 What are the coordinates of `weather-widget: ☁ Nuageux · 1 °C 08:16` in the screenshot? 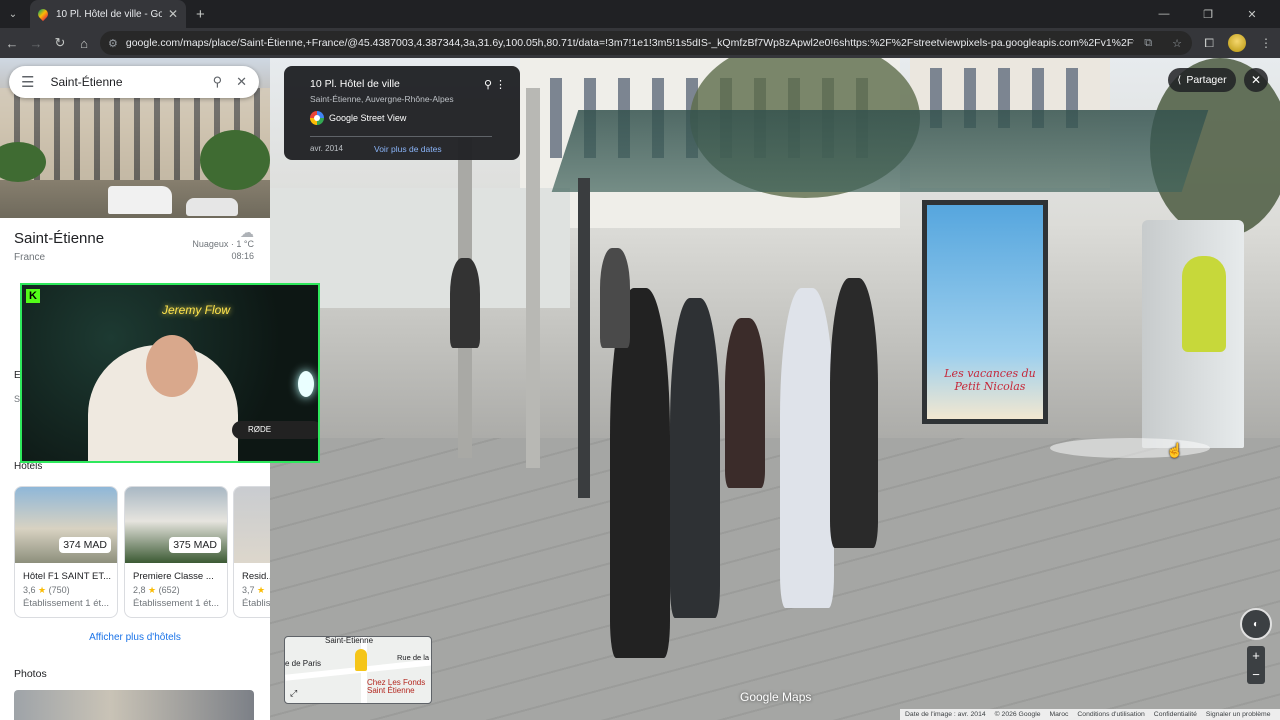 It's located at (223, 243).